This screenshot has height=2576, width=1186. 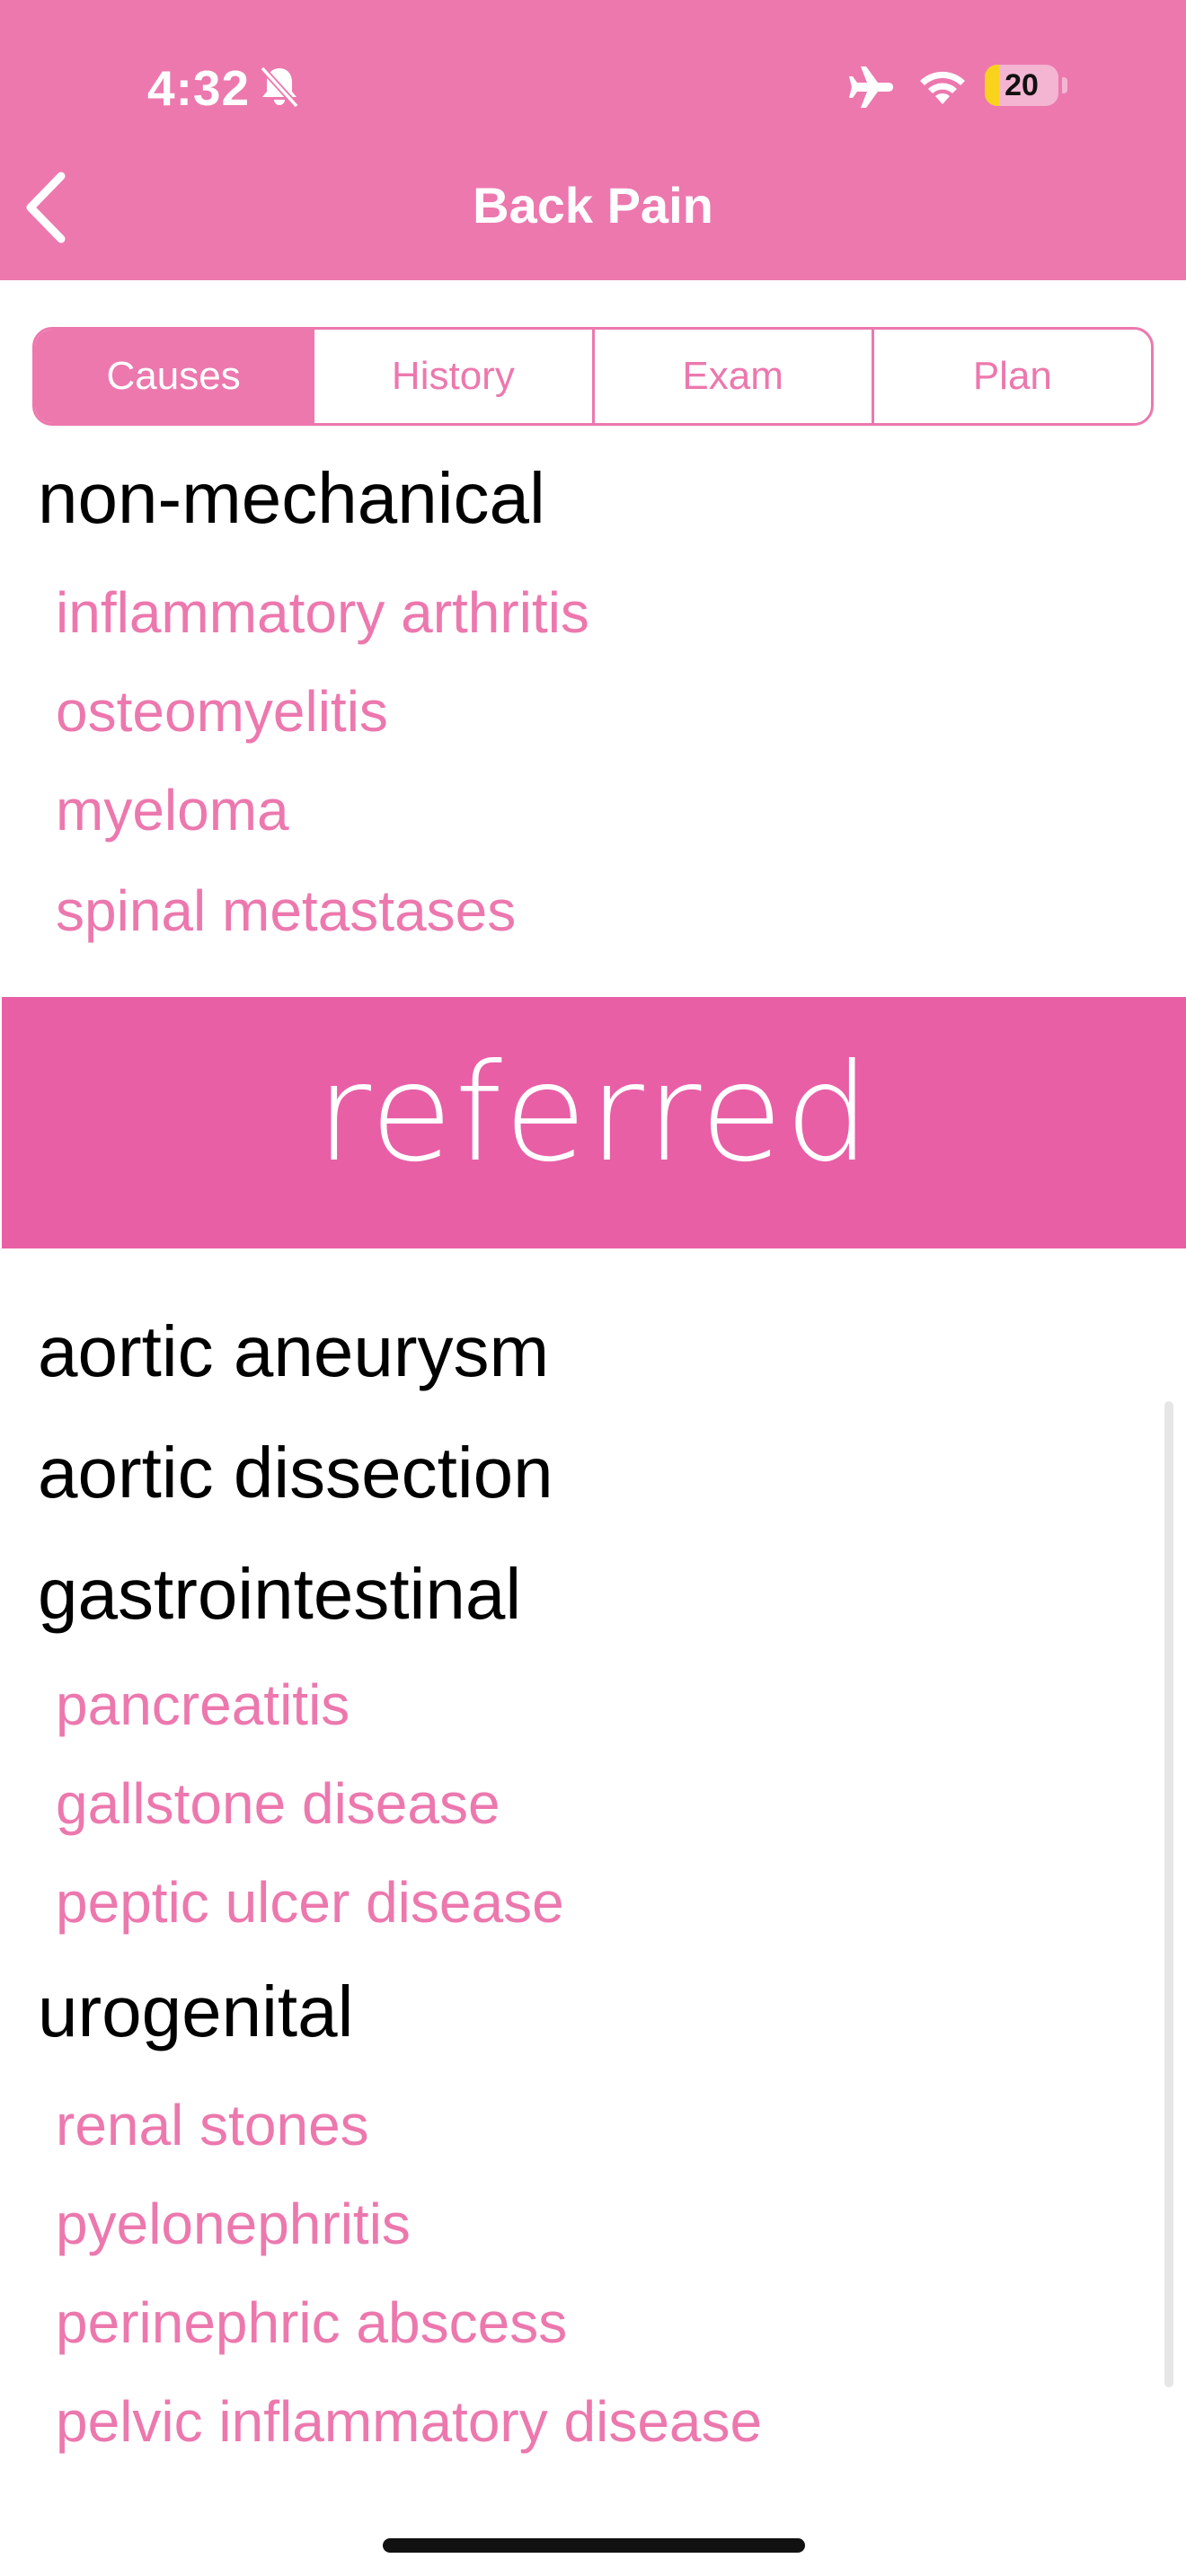 What do you see at coordinates (593, 140) in the screenshot?
I see `navigation-header: 4:32 20 Back Pain` at bounding box center [593, 140].